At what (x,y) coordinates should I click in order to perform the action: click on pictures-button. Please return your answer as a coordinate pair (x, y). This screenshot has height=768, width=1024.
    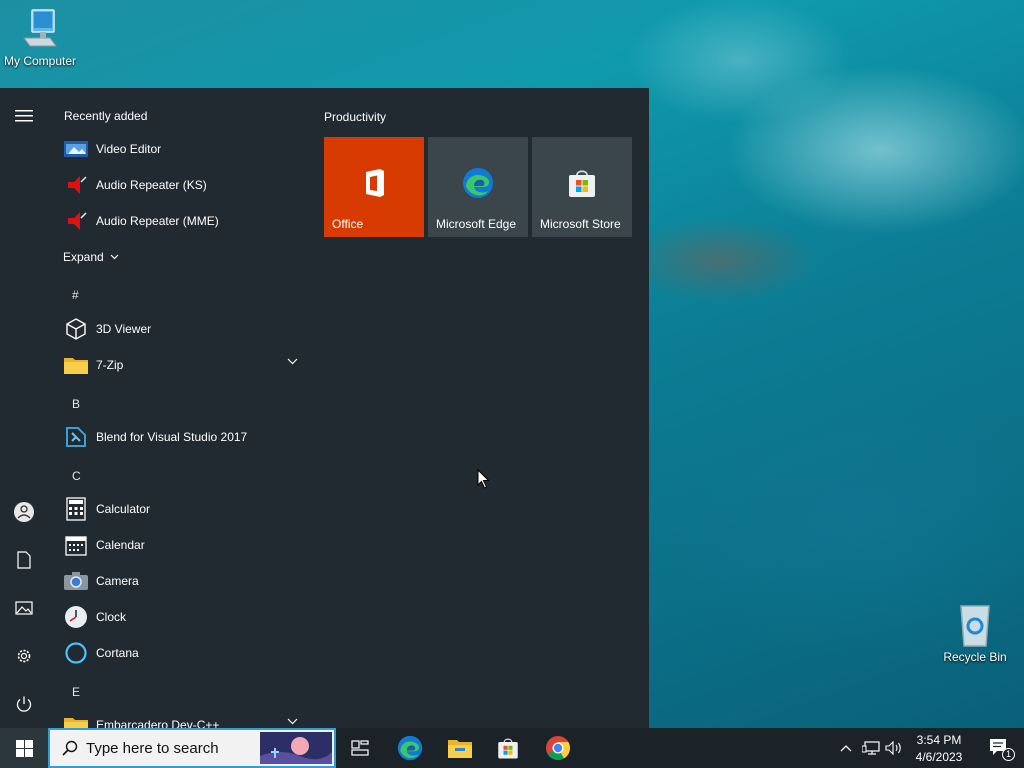
    Looking at the image, I should click on (24, 608).